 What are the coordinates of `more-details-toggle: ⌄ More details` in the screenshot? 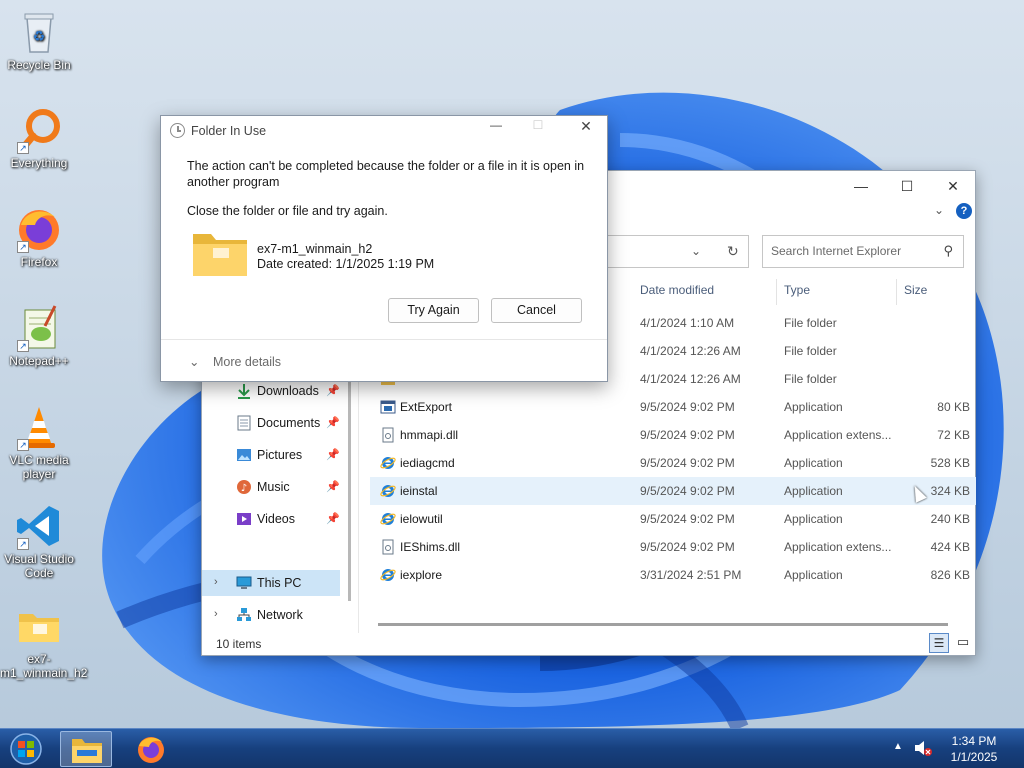 It's located at (235, 361).